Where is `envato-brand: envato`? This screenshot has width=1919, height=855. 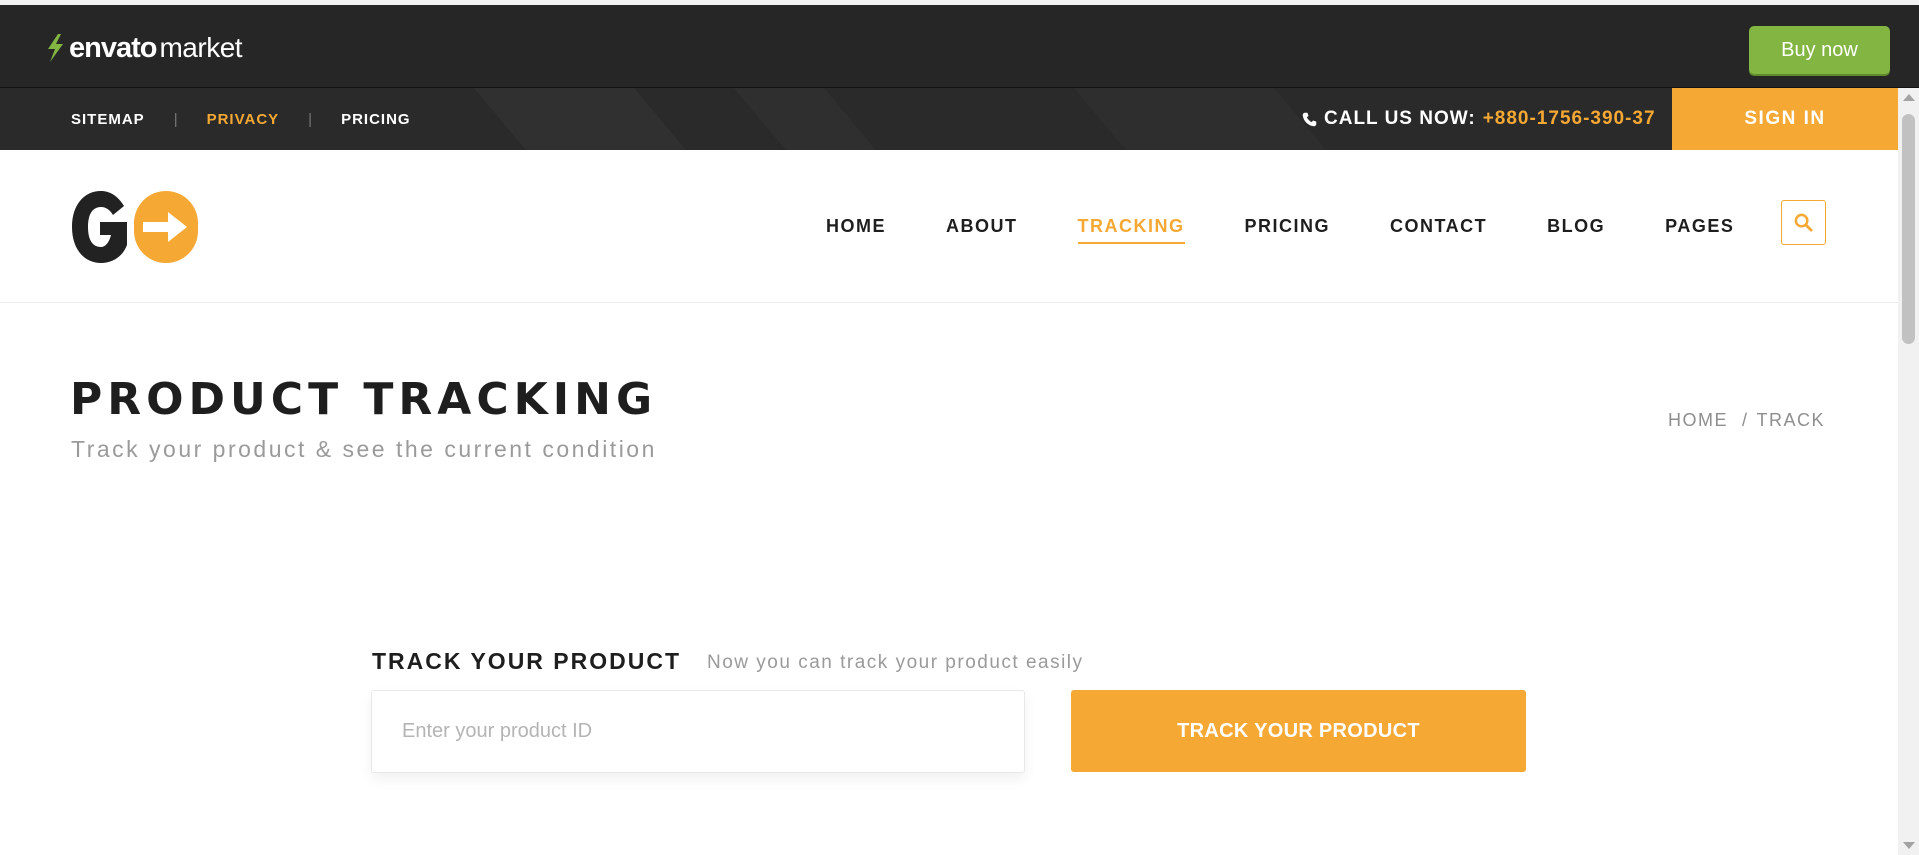
envato-brand: envato is located at coordinates (113, 47).